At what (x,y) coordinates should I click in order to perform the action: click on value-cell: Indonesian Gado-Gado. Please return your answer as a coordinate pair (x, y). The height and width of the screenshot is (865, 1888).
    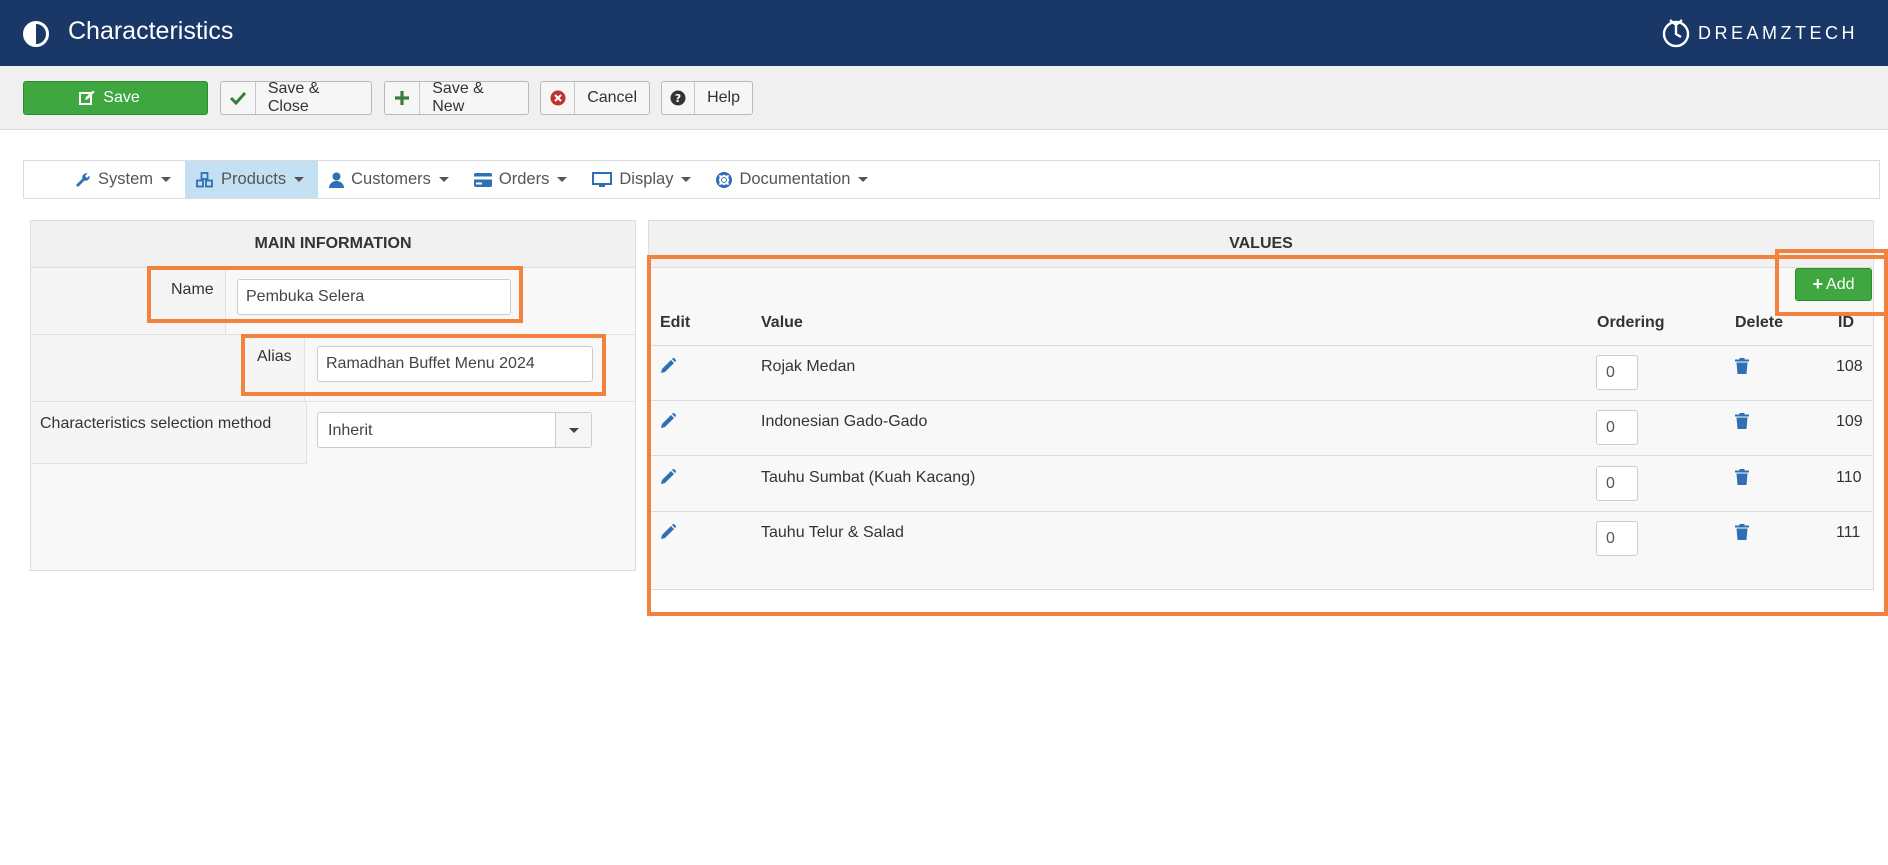
    Looking at the image, I should click on (844, 421).